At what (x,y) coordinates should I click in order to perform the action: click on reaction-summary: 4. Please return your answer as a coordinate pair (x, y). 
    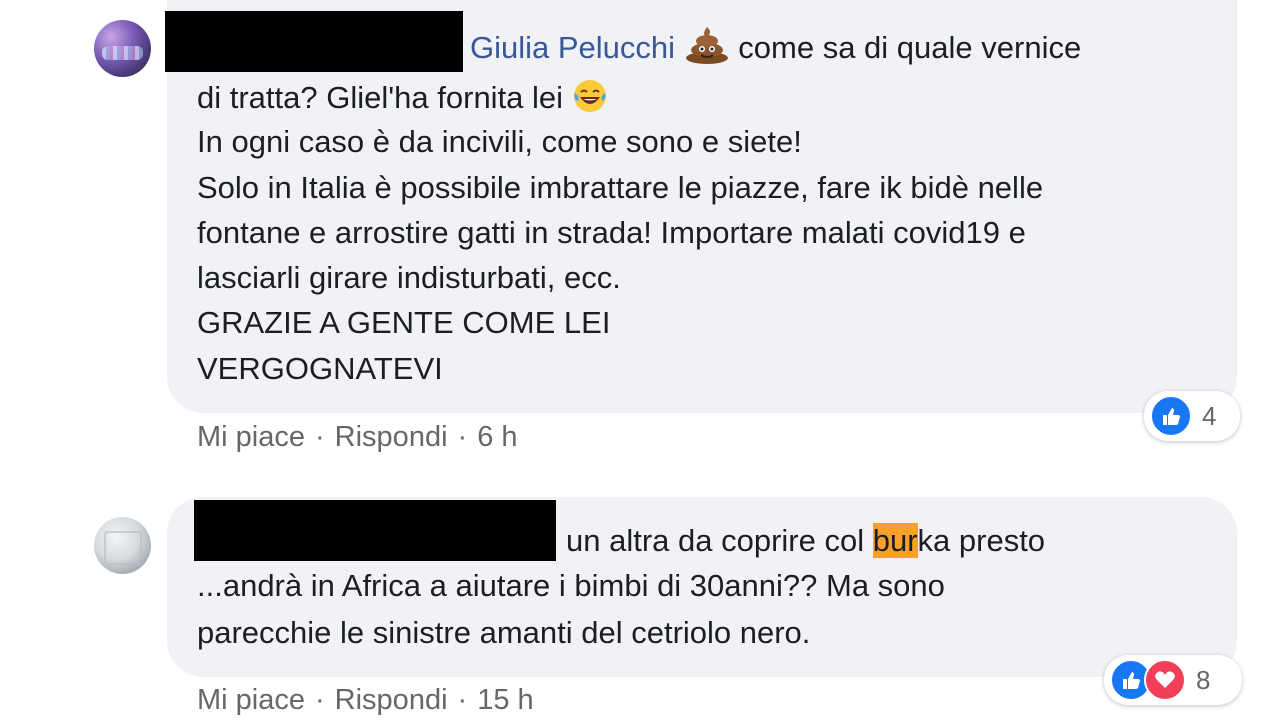
    Looking at the image, I should click on (1192, 416).